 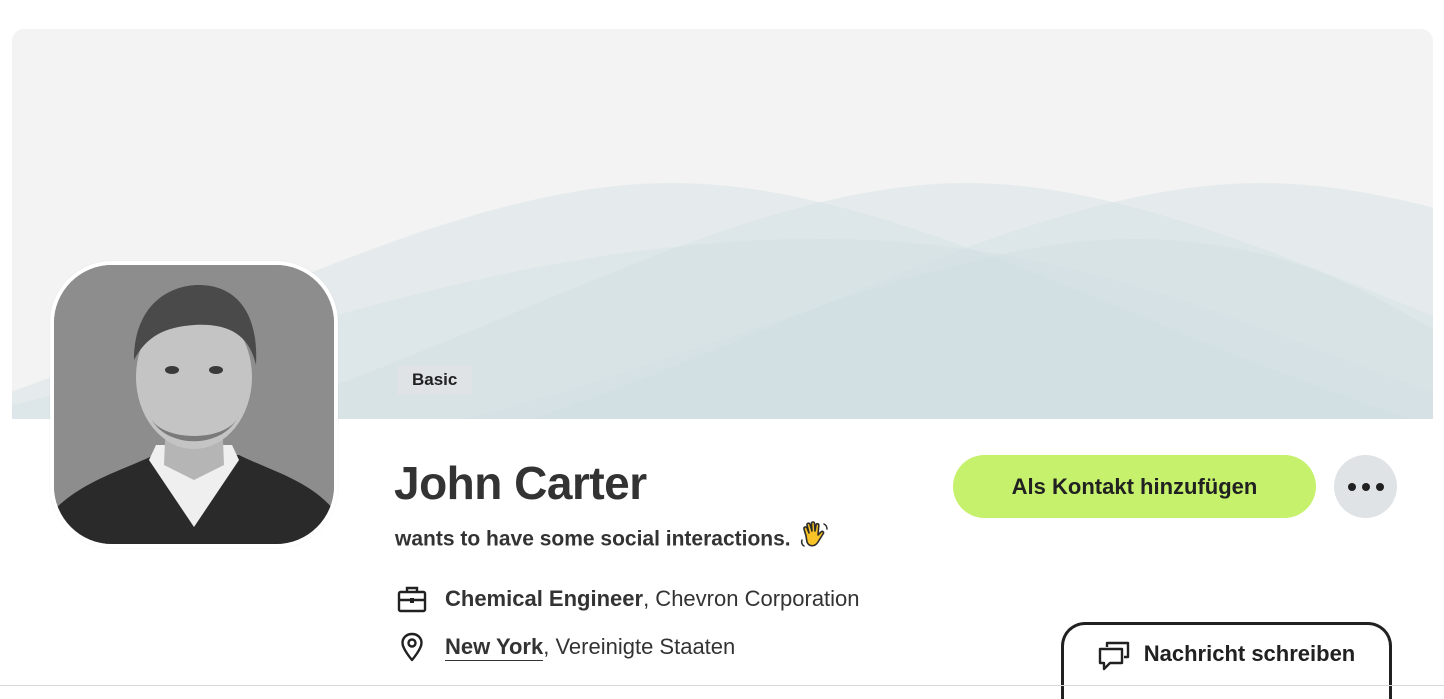 What do you see at coordinates (722, 685) in the screenshot?
I see `section-divider` at bounding box center [722, 685].